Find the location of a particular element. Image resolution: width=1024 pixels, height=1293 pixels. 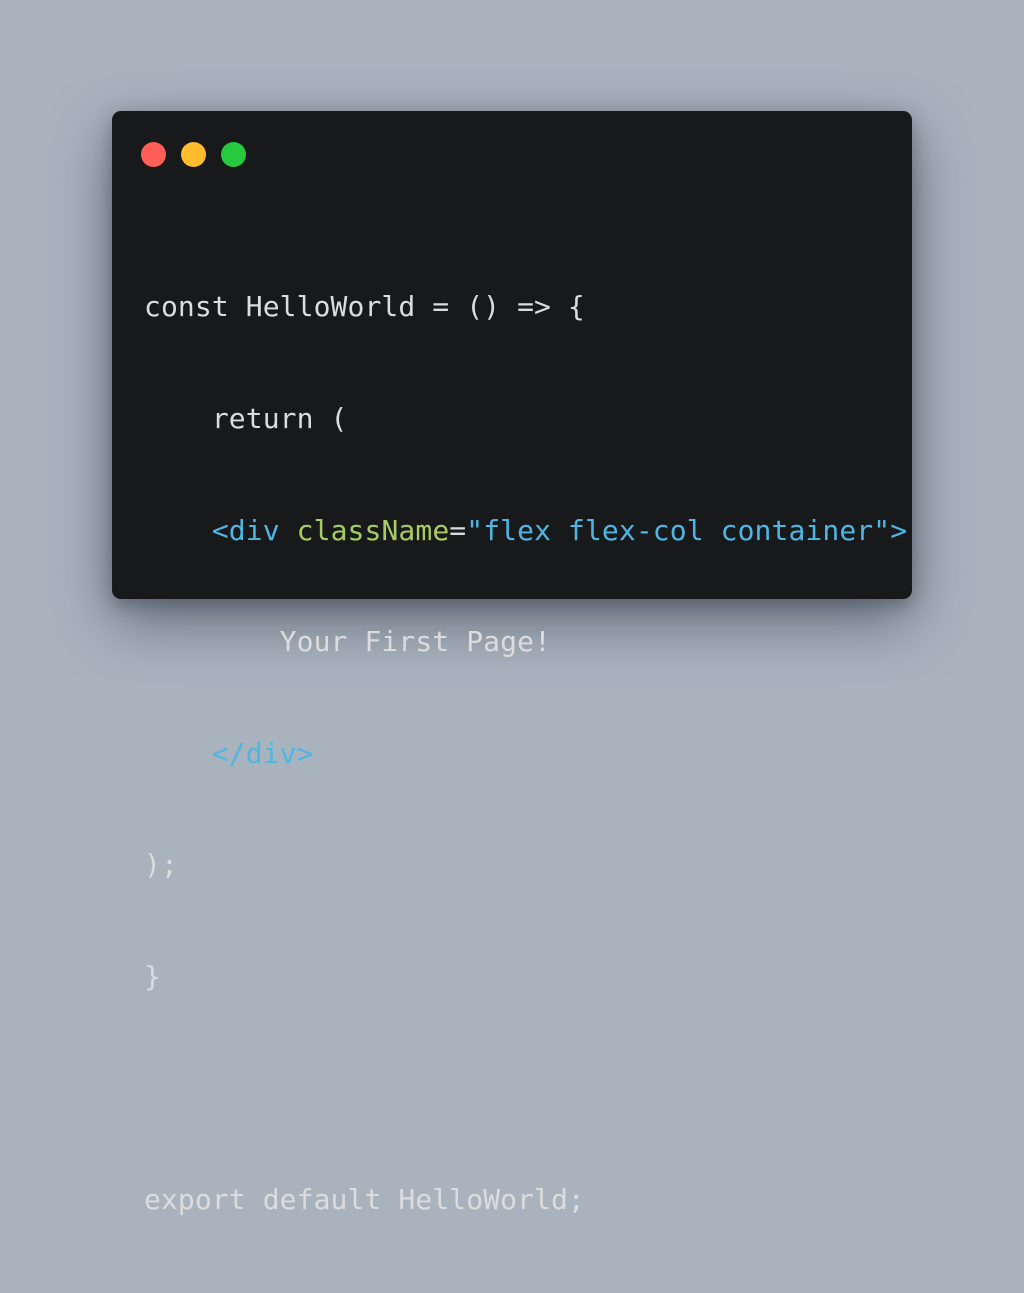

jsx-attribute-value: "flex flex-col container" is located at coordinates (678, 530).